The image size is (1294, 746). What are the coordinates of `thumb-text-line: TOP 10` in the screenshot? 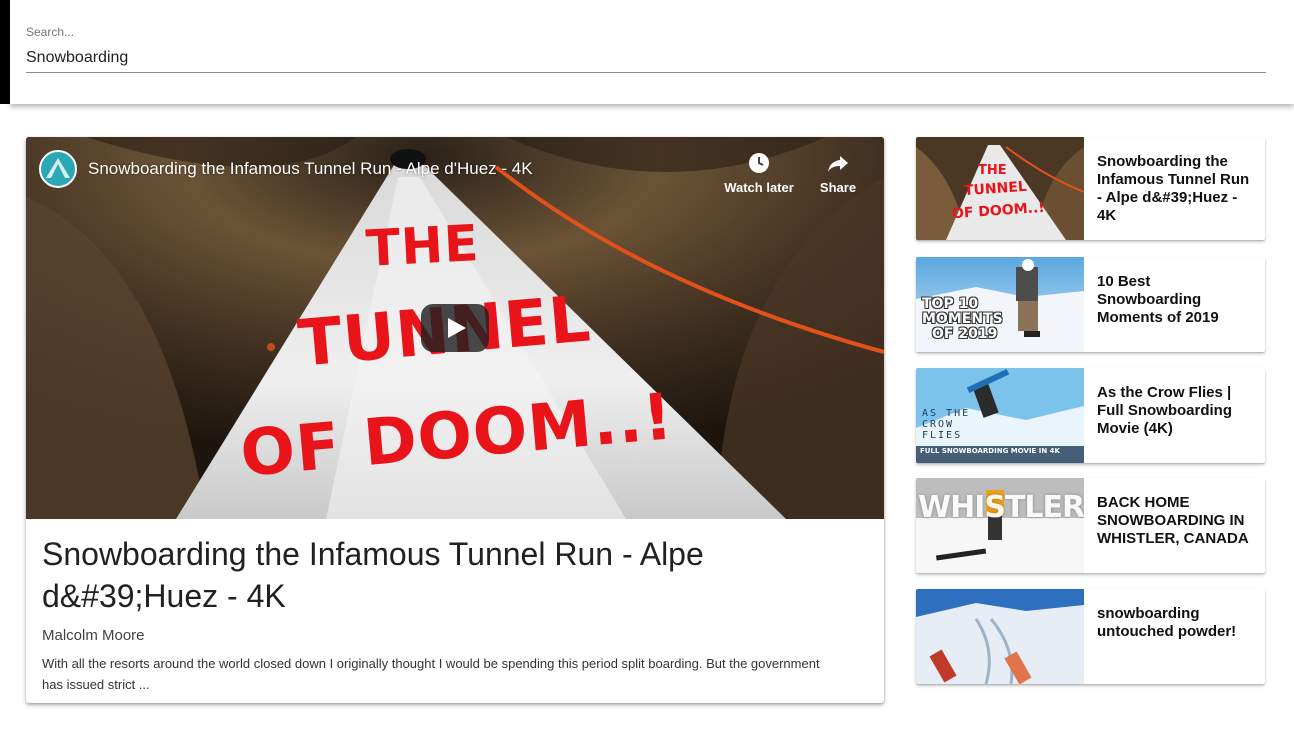 It's located at (950, 304).